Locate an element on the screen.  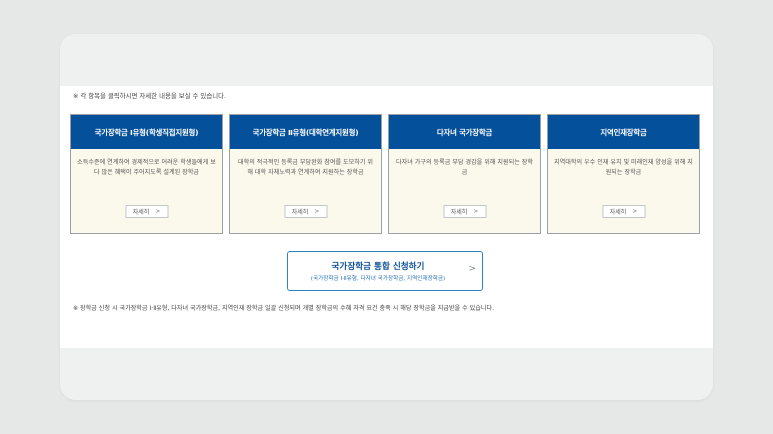
apply-title: 국가장학금 통합 신청하기 is located at coordinates (378, 267).